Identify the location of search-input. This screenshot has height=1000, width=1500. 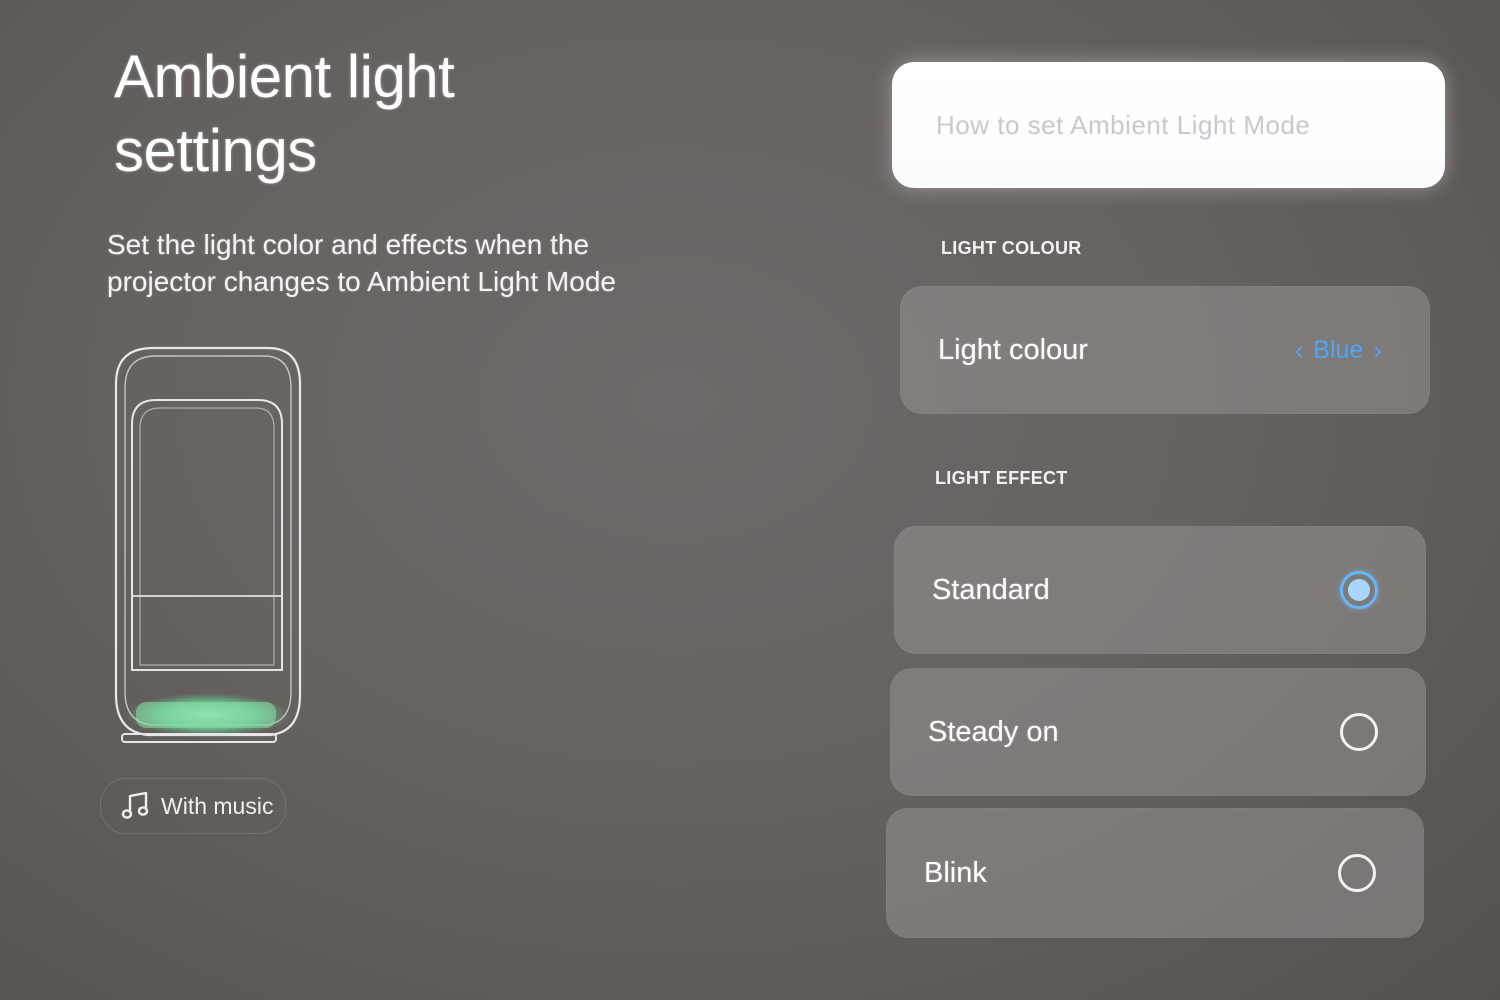
(1189, 125).